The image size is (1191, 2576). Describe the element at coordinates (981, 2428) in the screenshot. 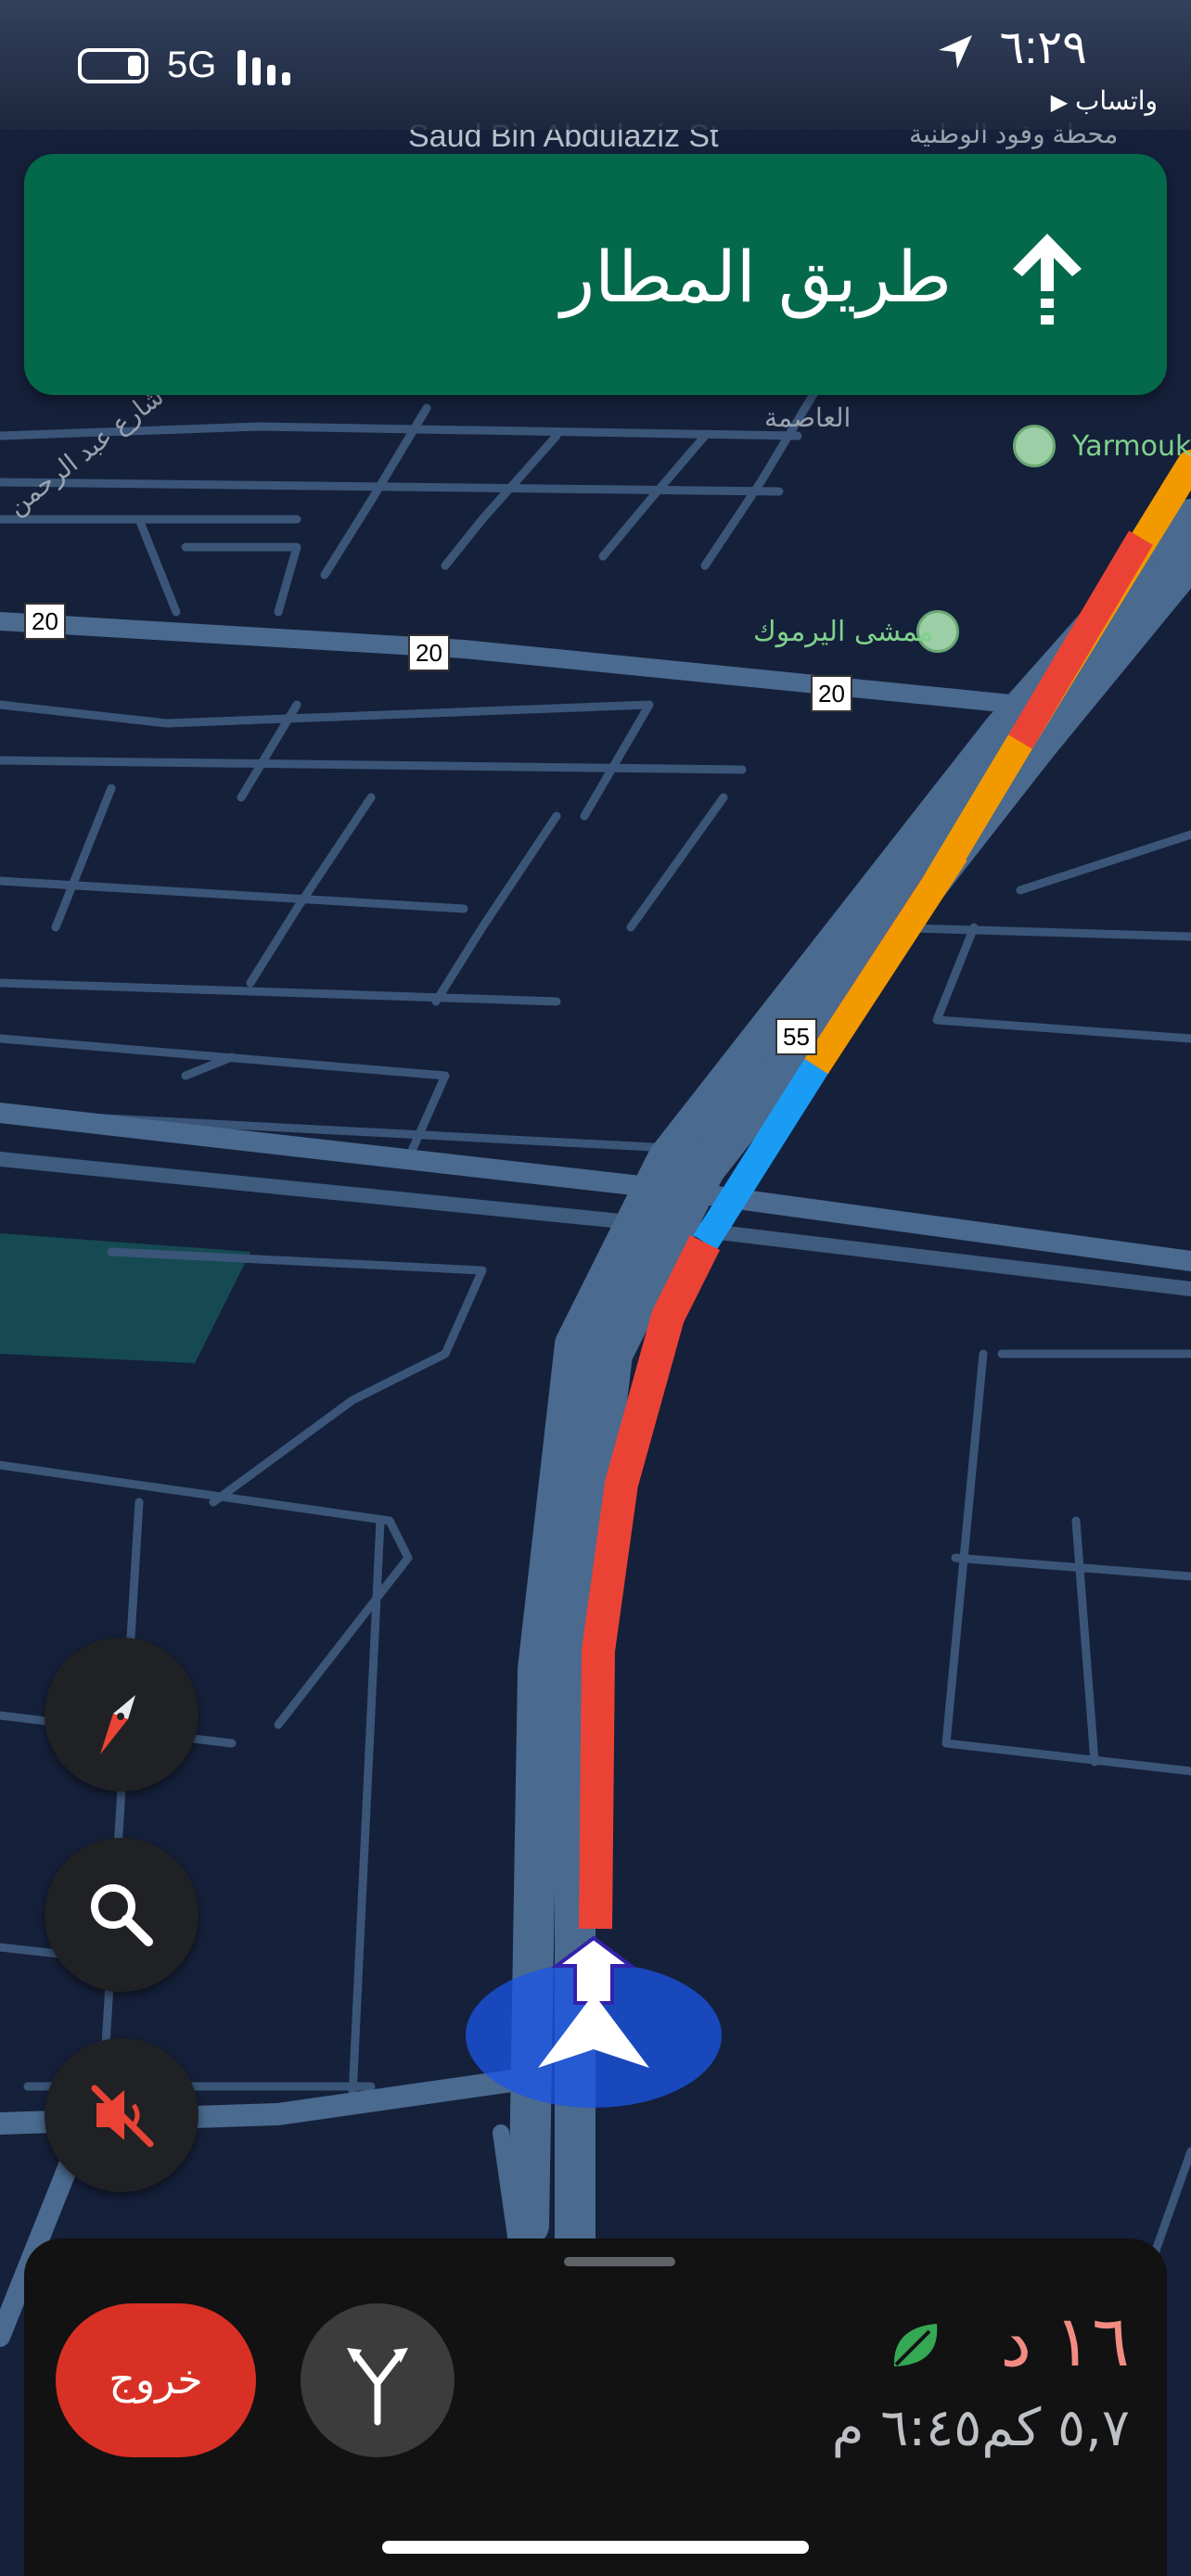

I see `trip-distance-arrival: ٥,٧ كم٦:٤٥ م` at that location.